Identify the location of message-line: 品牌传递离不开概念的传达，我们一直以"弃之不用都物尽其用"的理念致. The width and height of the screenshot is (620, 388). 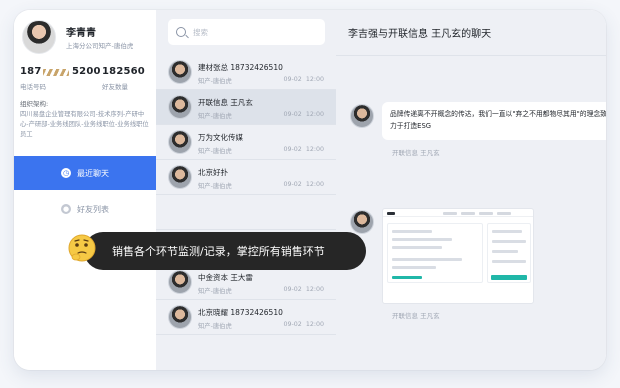
(498, 114).